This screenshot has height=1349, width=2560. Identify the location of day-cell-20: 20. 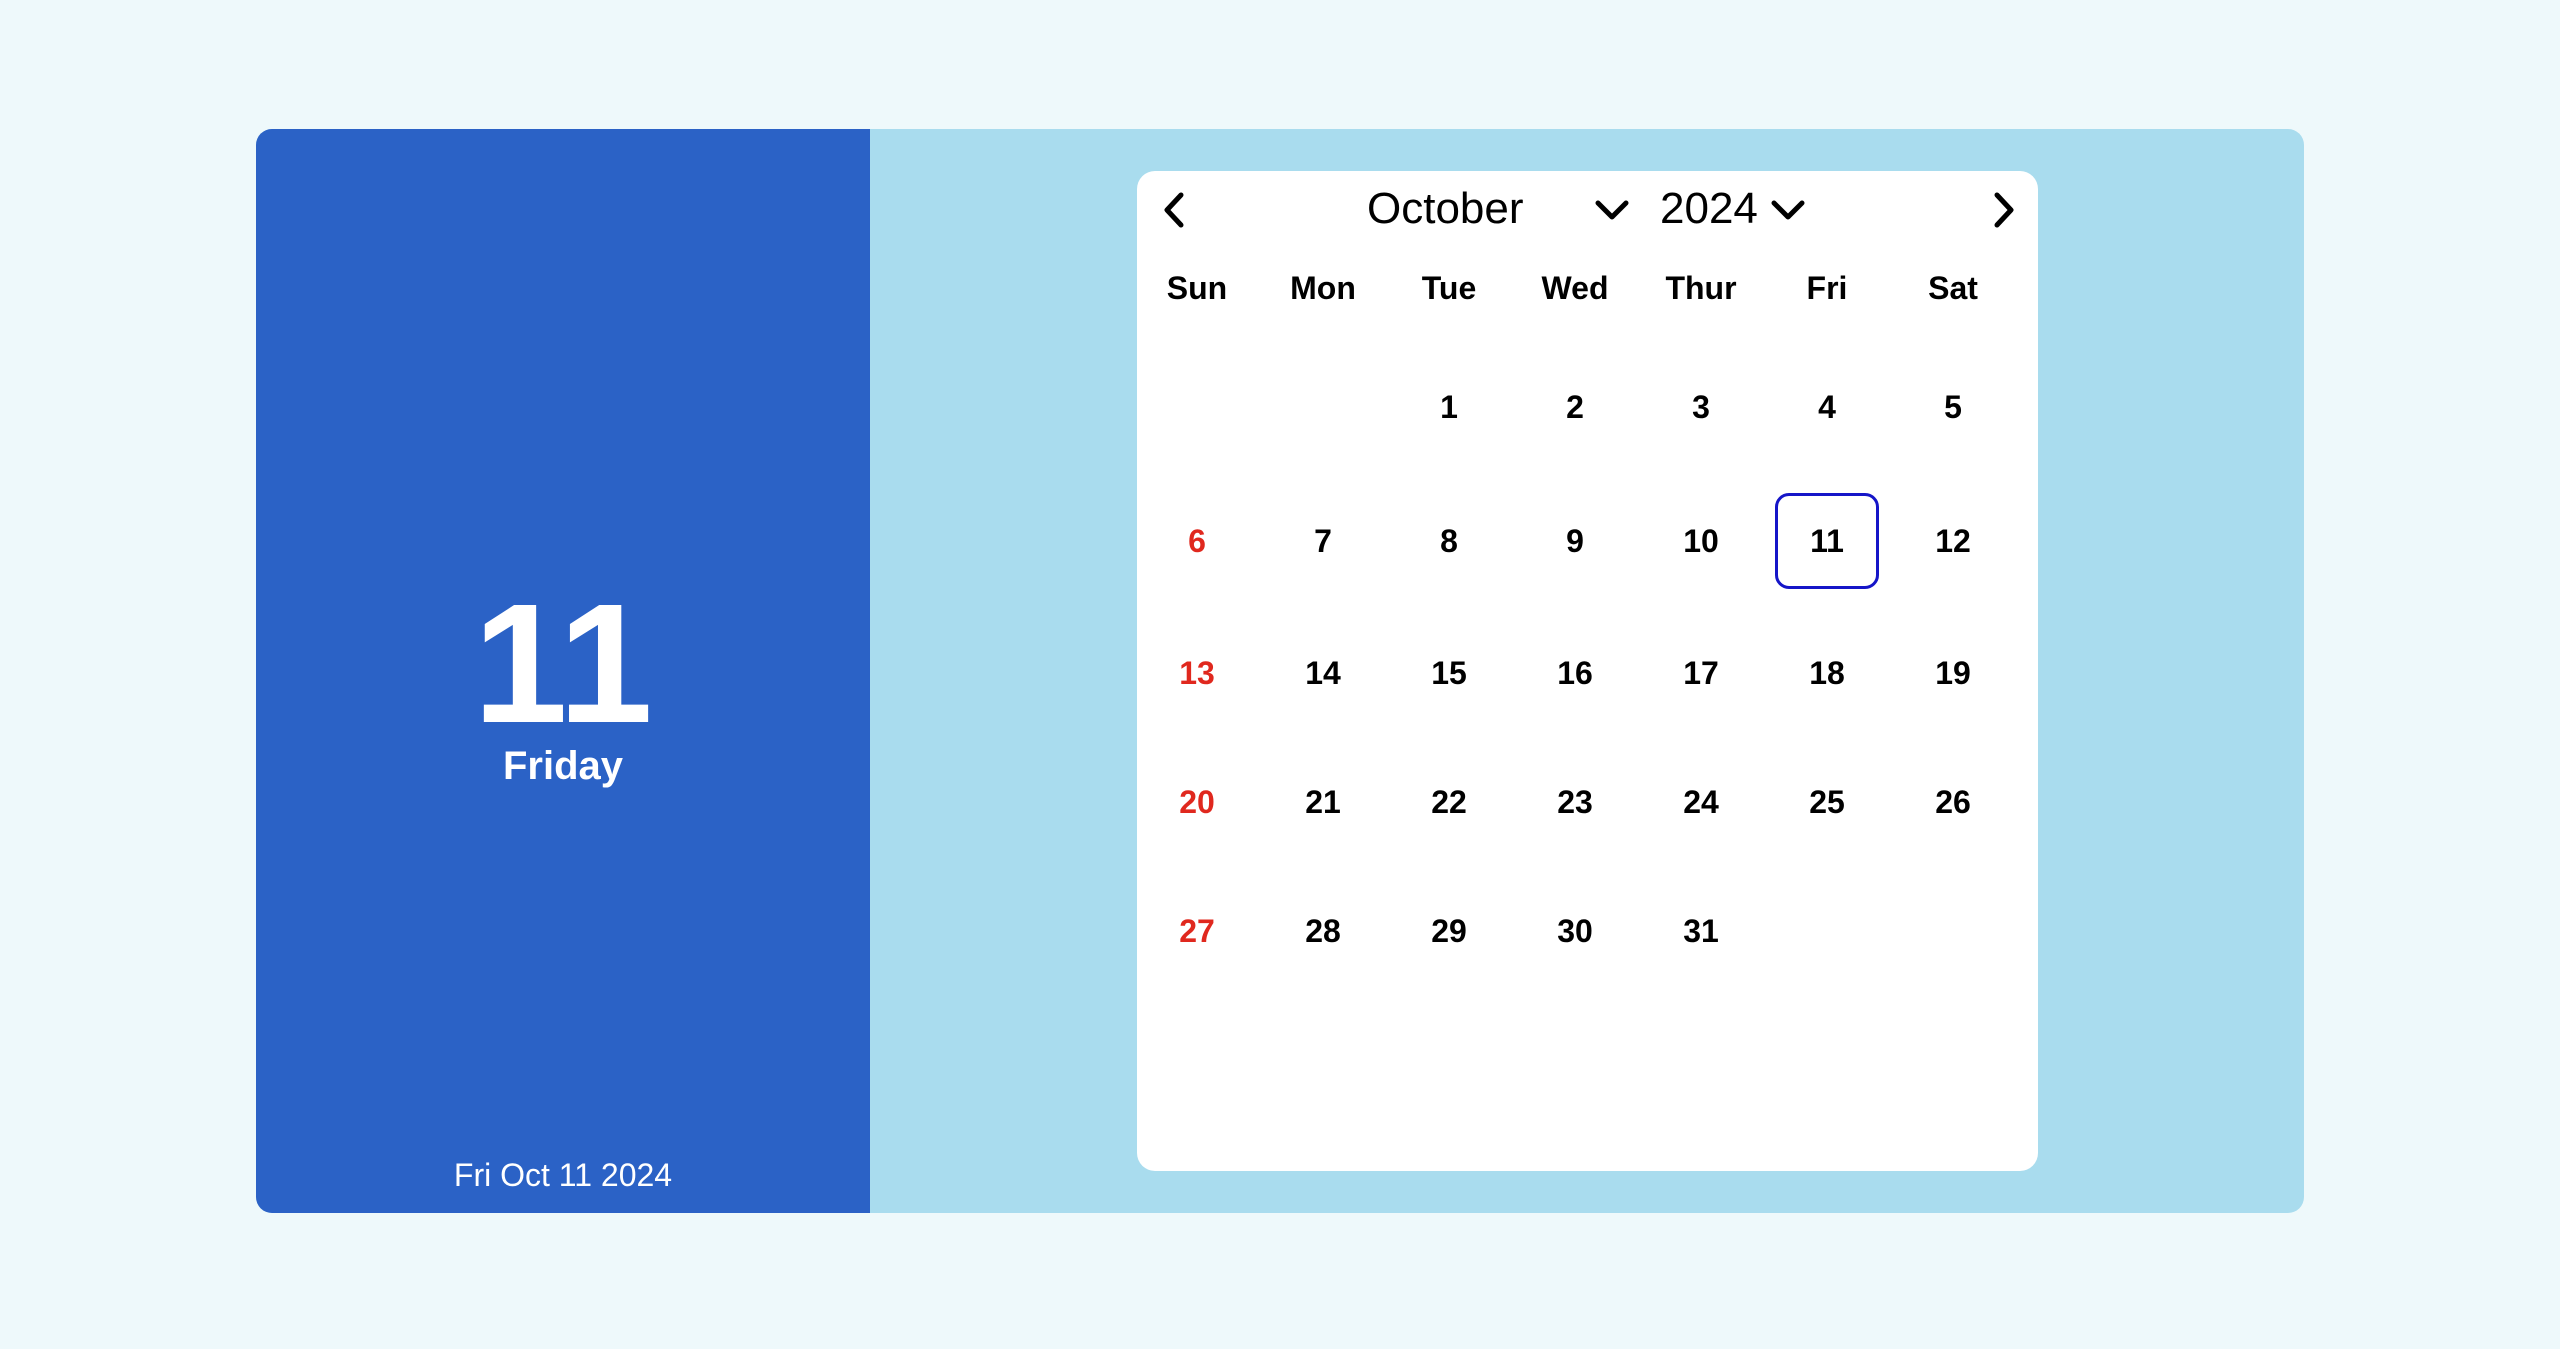
(1197, 802).